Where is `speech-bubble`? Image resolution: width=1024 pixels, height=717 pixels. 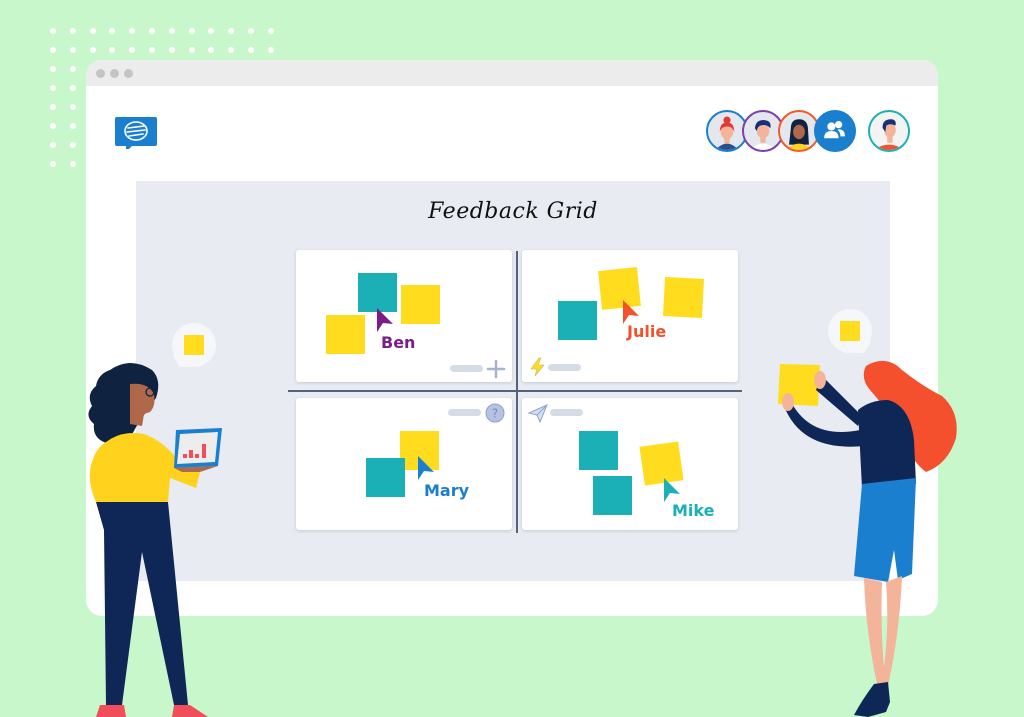
speech-bubble is located at coordinates (850, 331).